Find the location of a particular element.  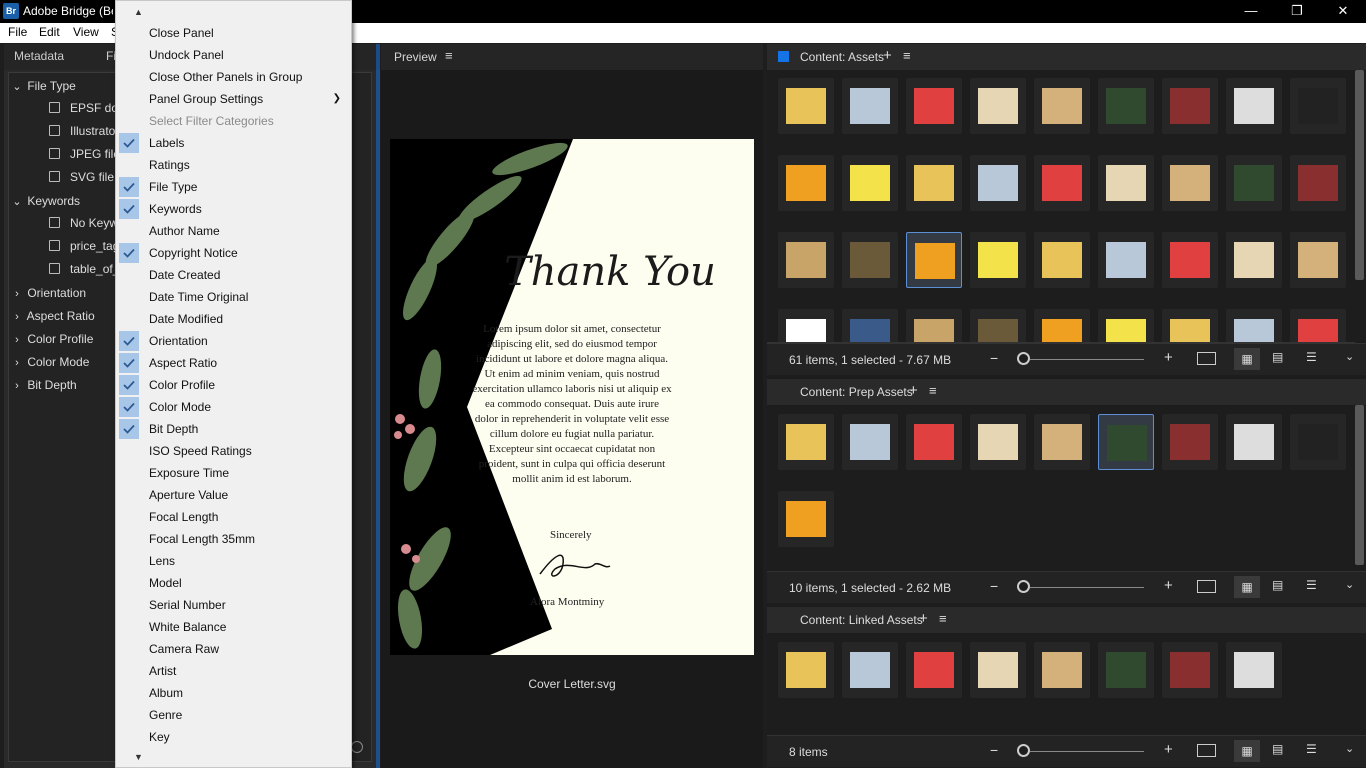

menu-item: Aspect Ratio is located at coordinates (233, 363).